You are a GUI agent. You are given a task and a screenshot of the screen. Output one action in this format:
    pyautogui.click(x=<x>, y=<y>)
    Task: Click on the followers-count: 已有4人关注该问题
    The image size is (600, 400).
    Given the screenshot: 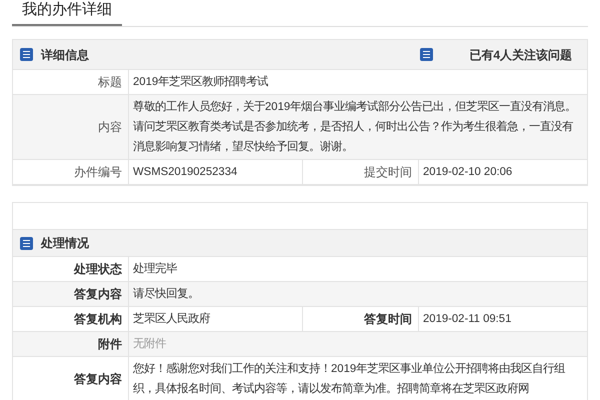 What is the action you would take?
    pyautogui.click(x=520, y=55)
    